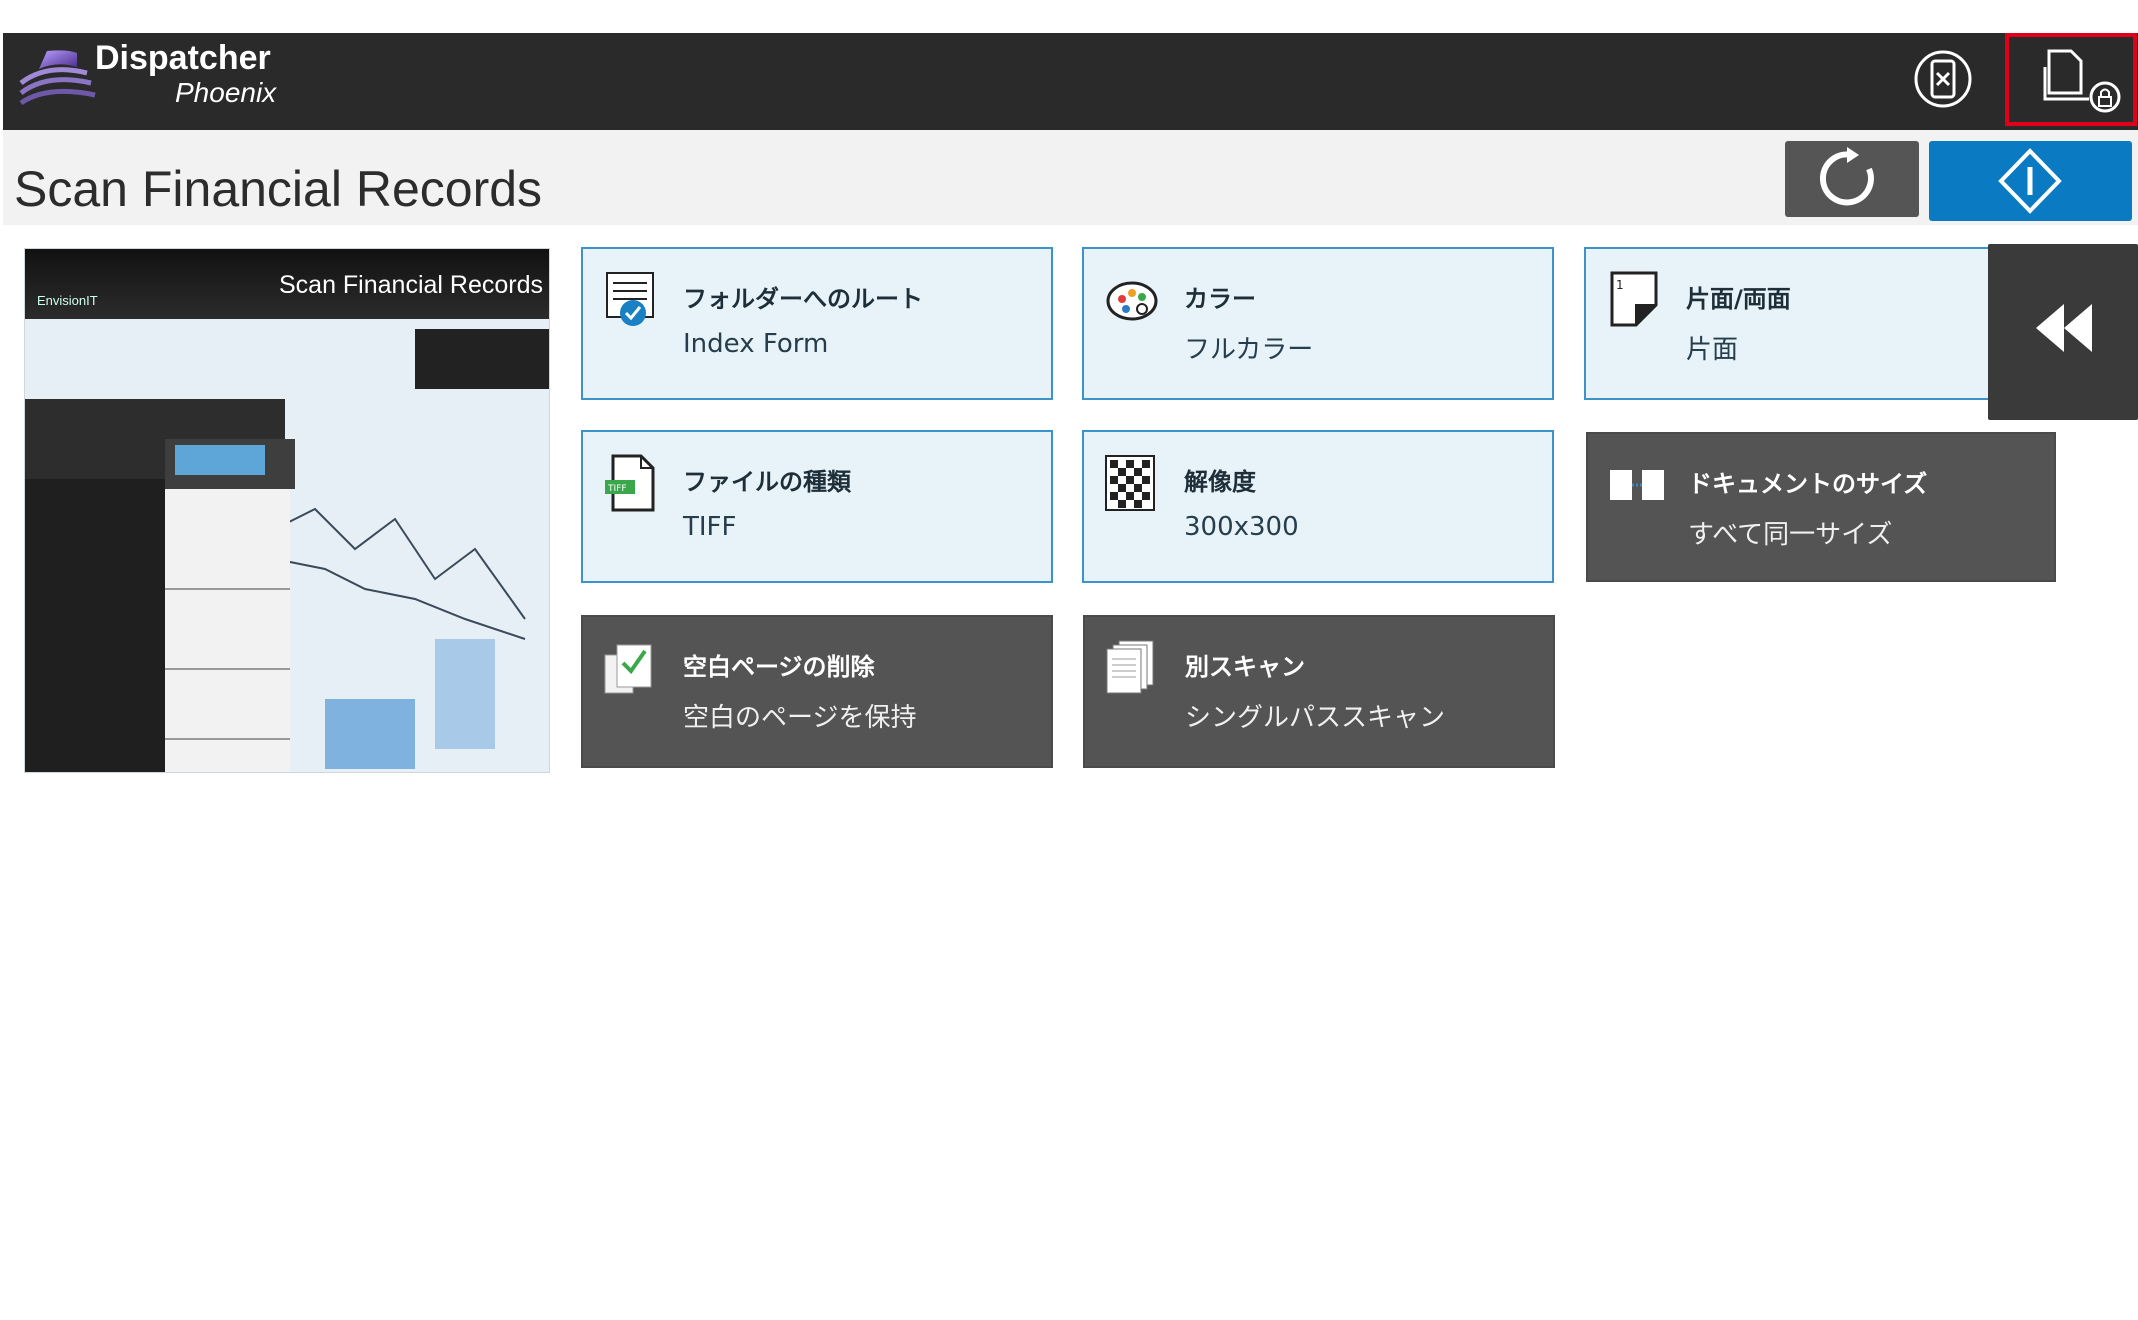  I want to click on setting-value: すべて同一サイズ, so click(1790, 535).